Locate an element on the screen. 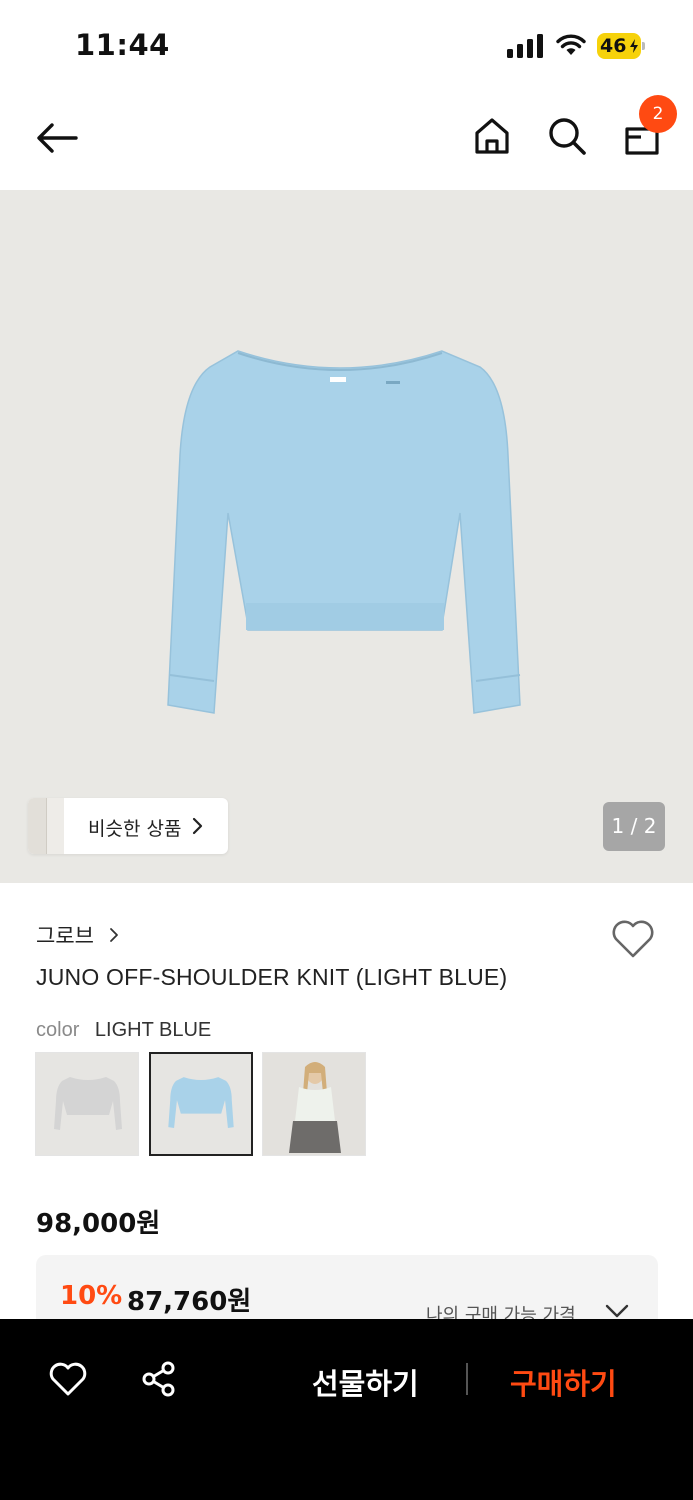 Image resolution: width=693 pixels, height=1500 pixels. original-price: 98,000원 is located at coordinates (98, 1224).